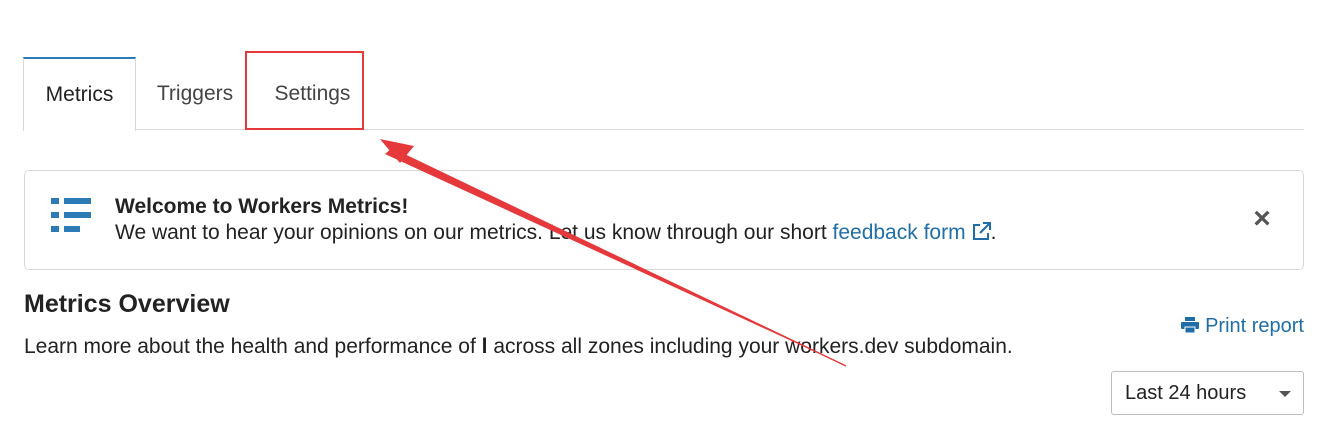 The image size is (1333, 427). I want to click on page-title: Metrics Overview, so click(127, 304).